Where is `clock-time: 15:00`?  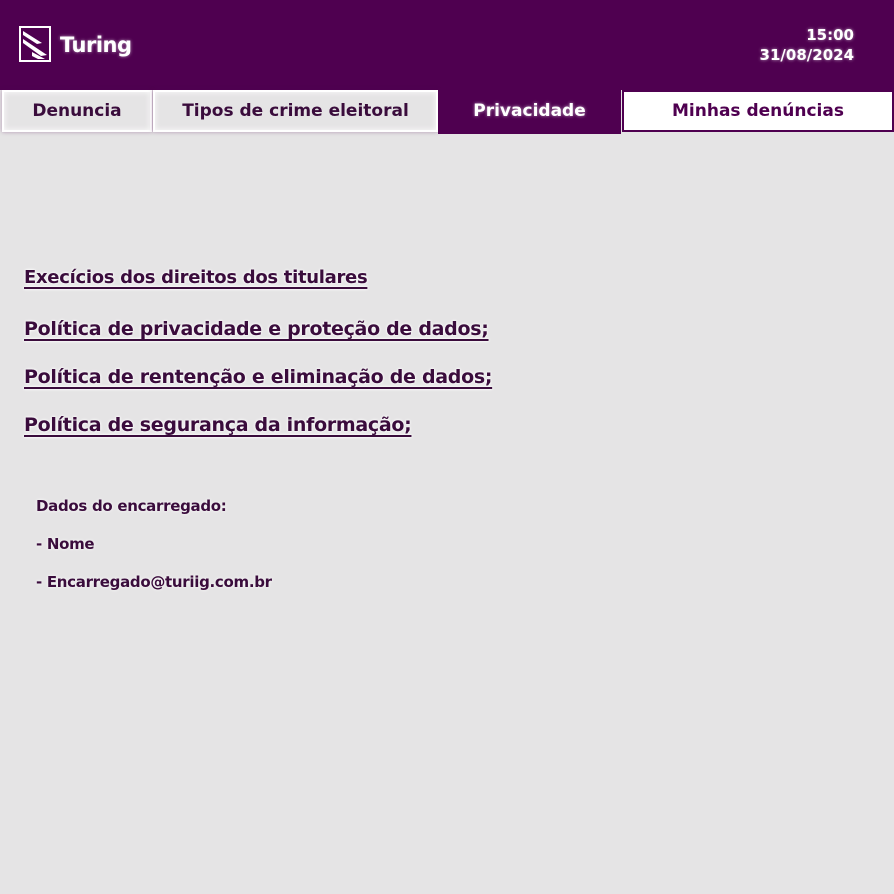
clock-time: 15:00 is located at coordinates (830, 35).